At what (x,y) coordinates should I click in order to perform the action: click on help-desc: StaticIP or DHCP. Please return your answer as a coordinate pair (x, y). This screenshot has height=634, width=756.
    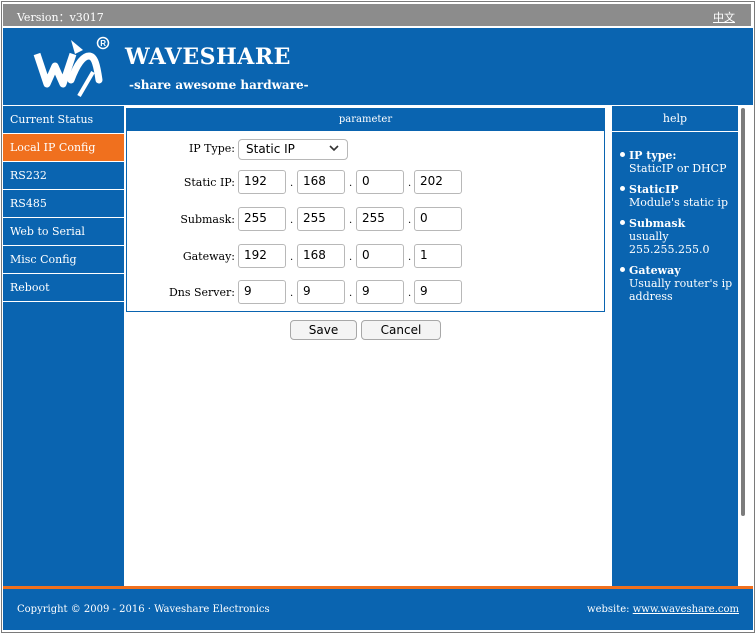
    Looking at the image, I should click on (678, 168).